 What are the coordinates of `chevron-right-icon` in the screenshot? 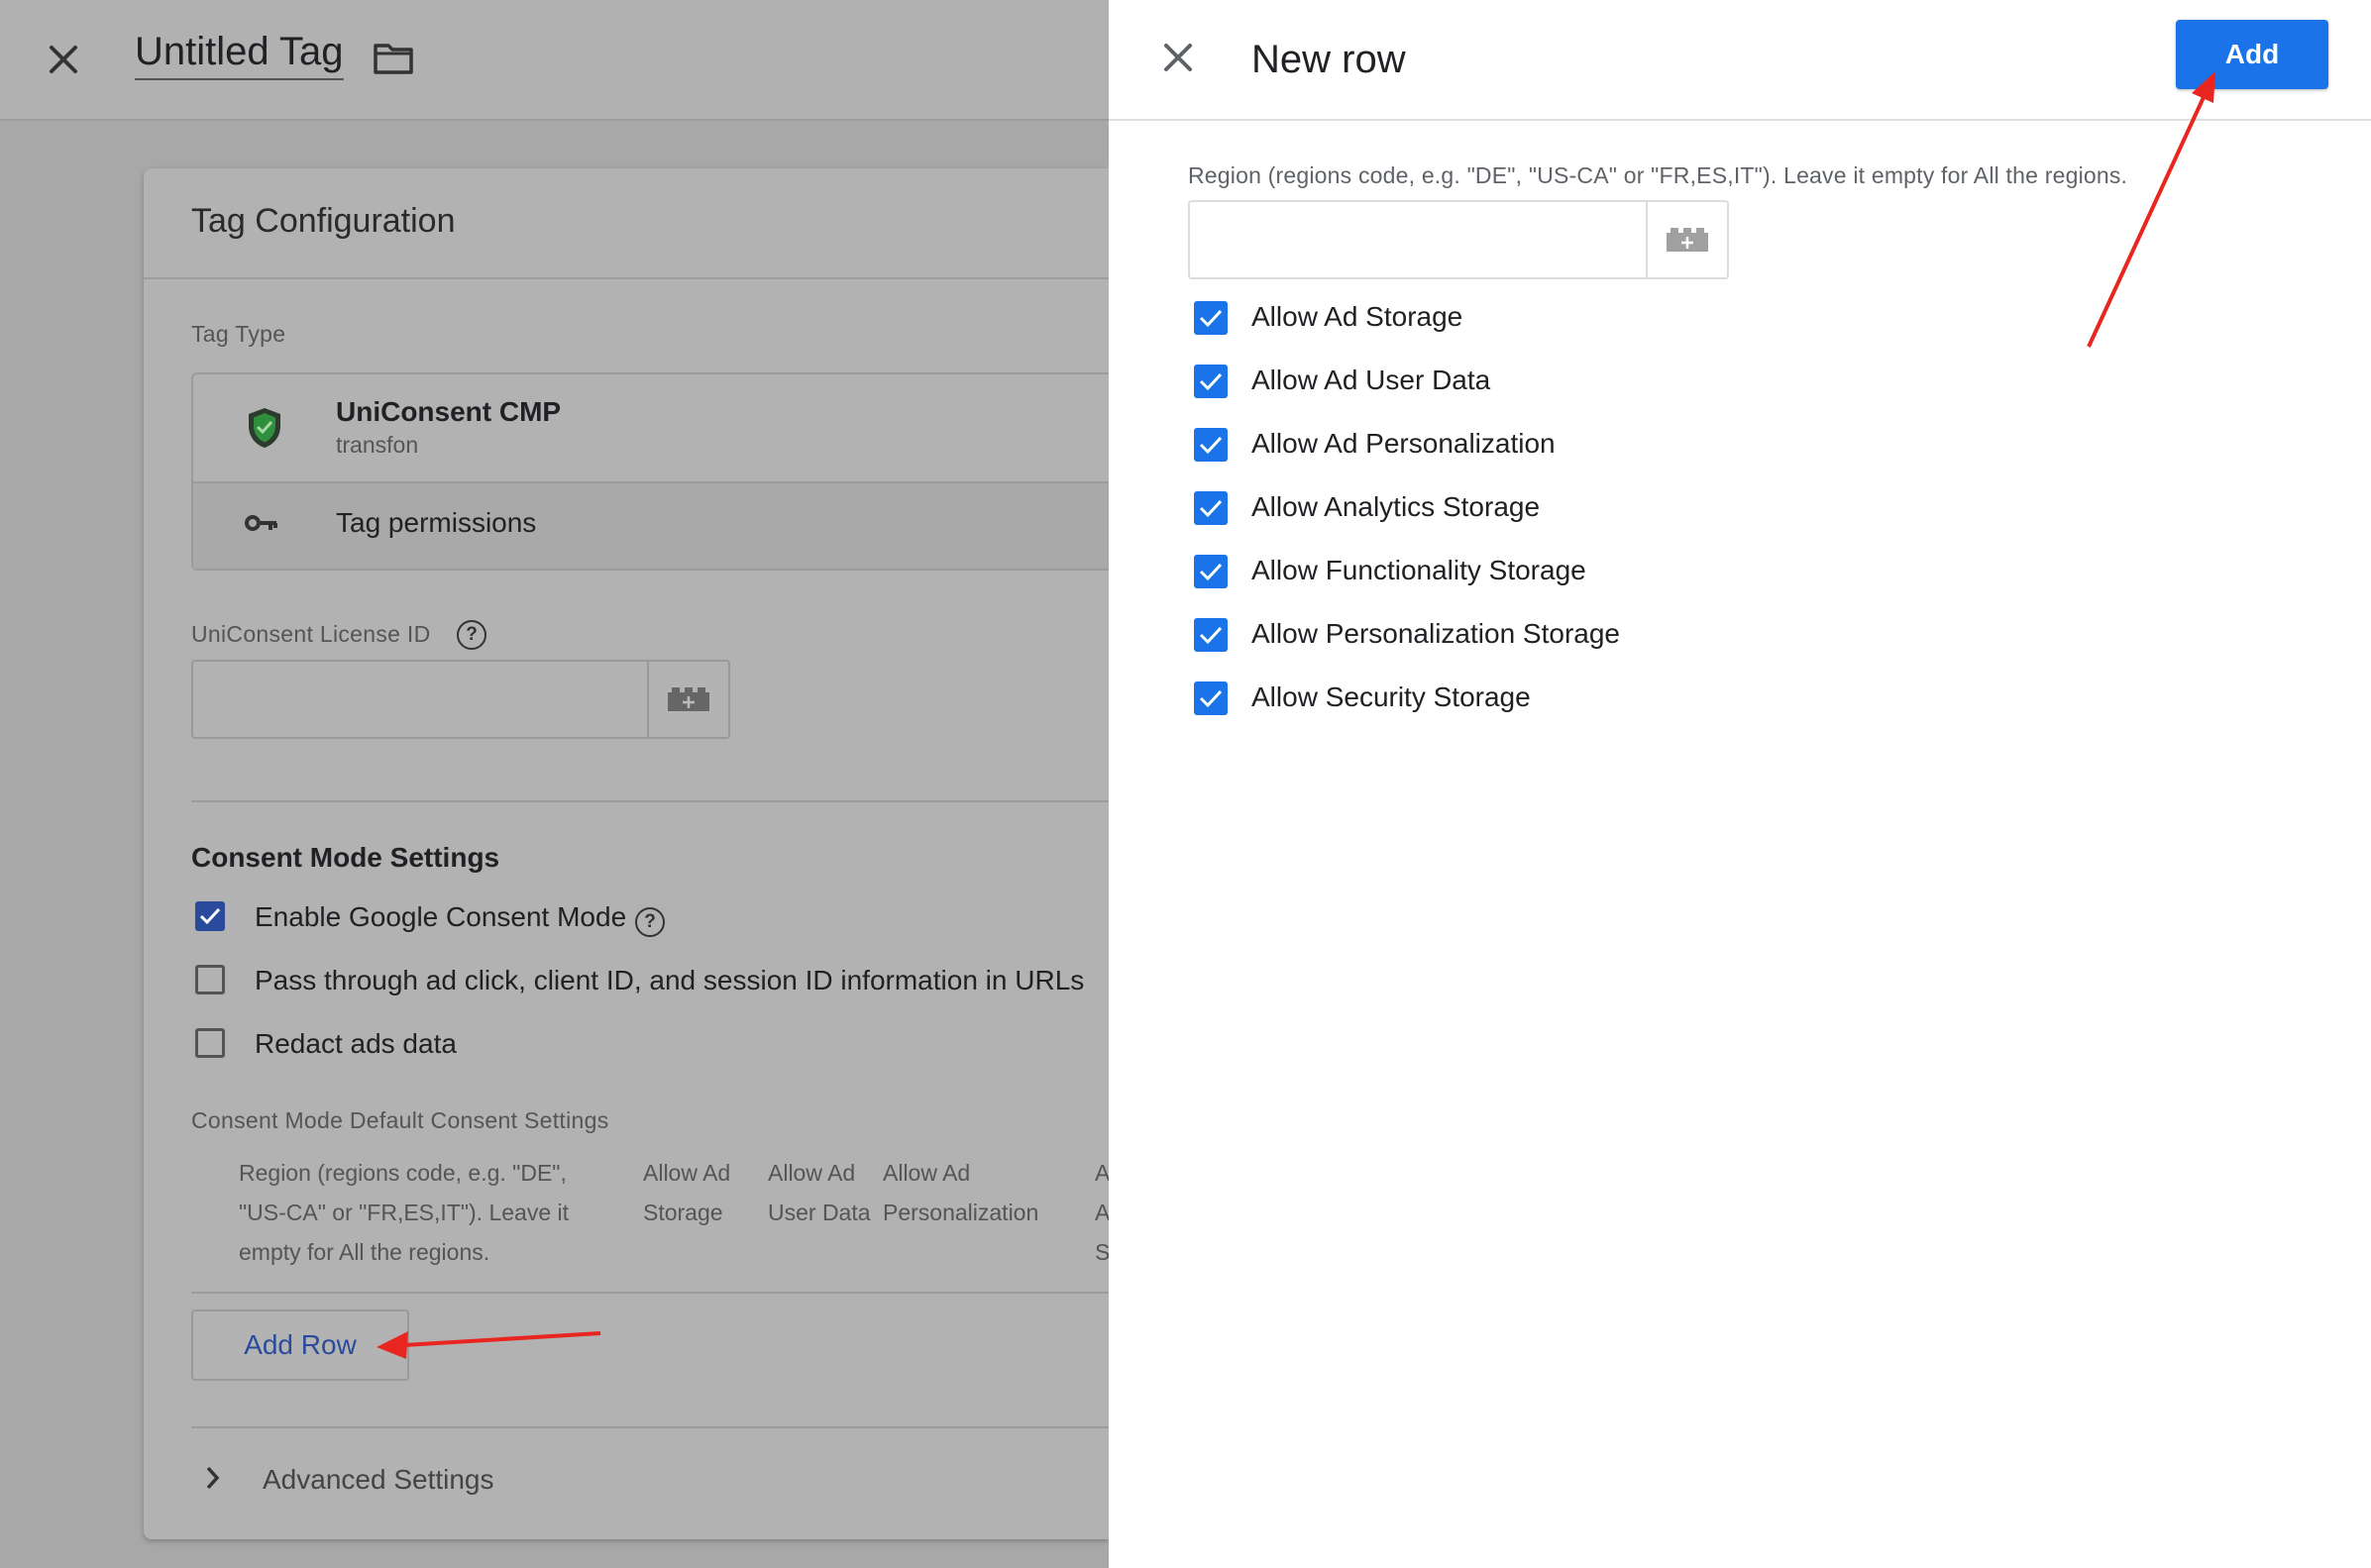 It's located at (213, 1478).